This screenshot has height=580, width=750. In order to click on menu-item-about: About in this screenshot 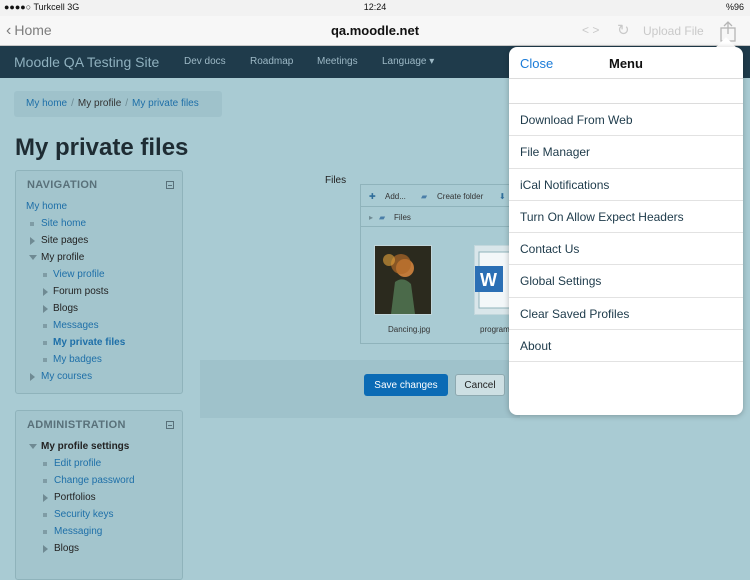, I will do `click(626, 346)`.